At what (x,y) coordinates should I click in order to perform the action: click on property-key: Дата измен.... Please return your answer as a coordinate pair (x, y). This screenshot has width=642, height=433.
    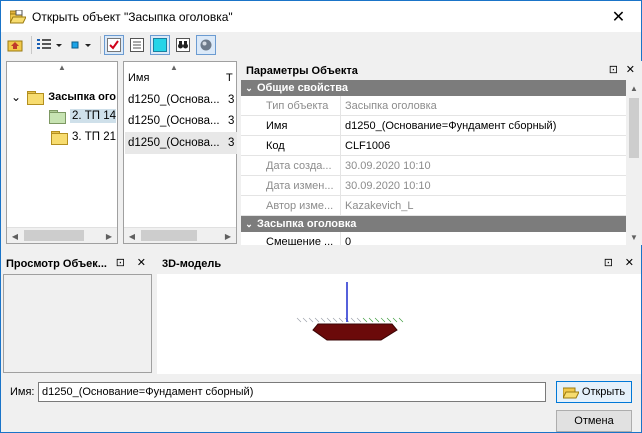
    Looking at the image, I should click on (291, 185).